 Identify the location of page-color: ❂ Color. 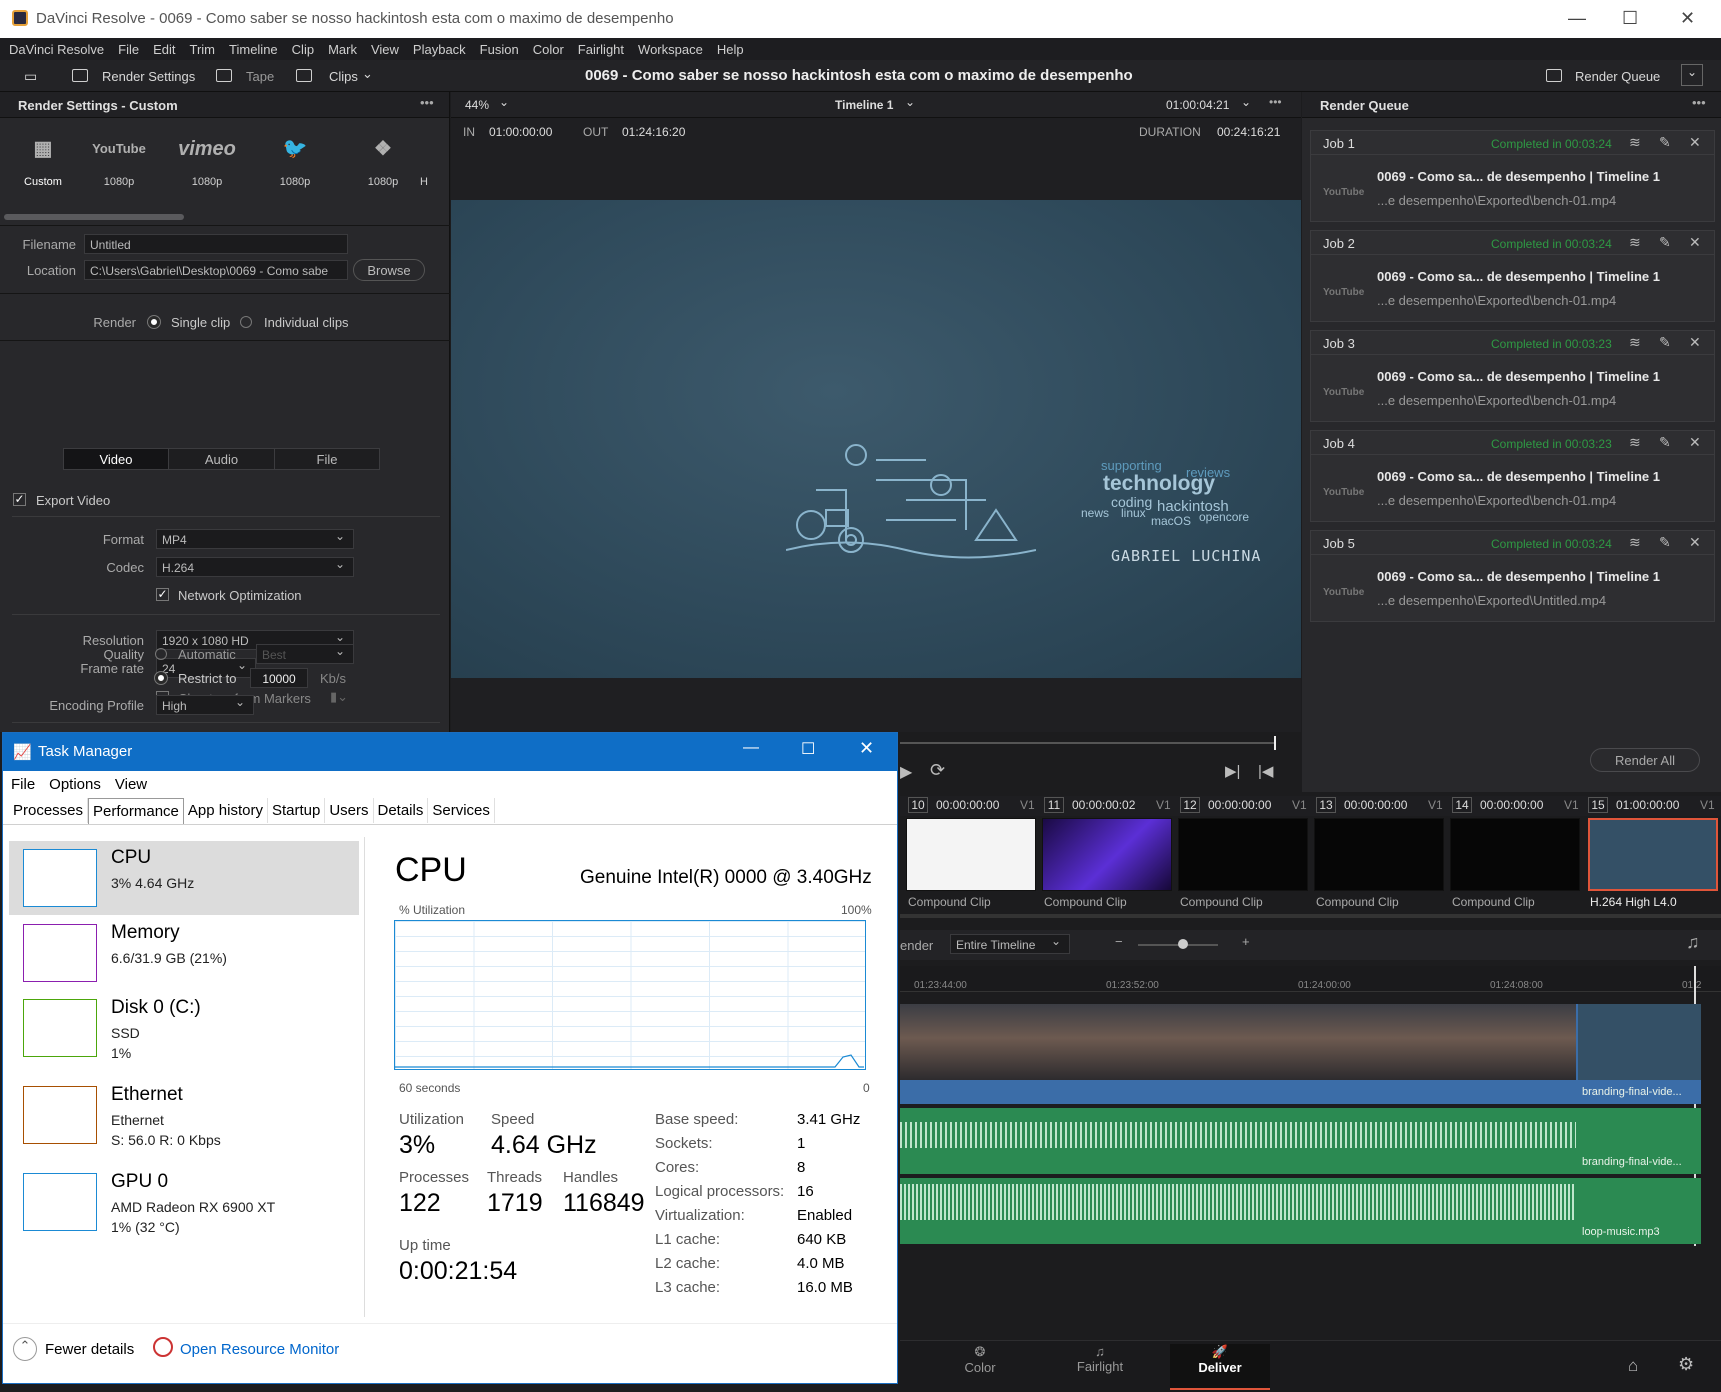
(980, 1359).